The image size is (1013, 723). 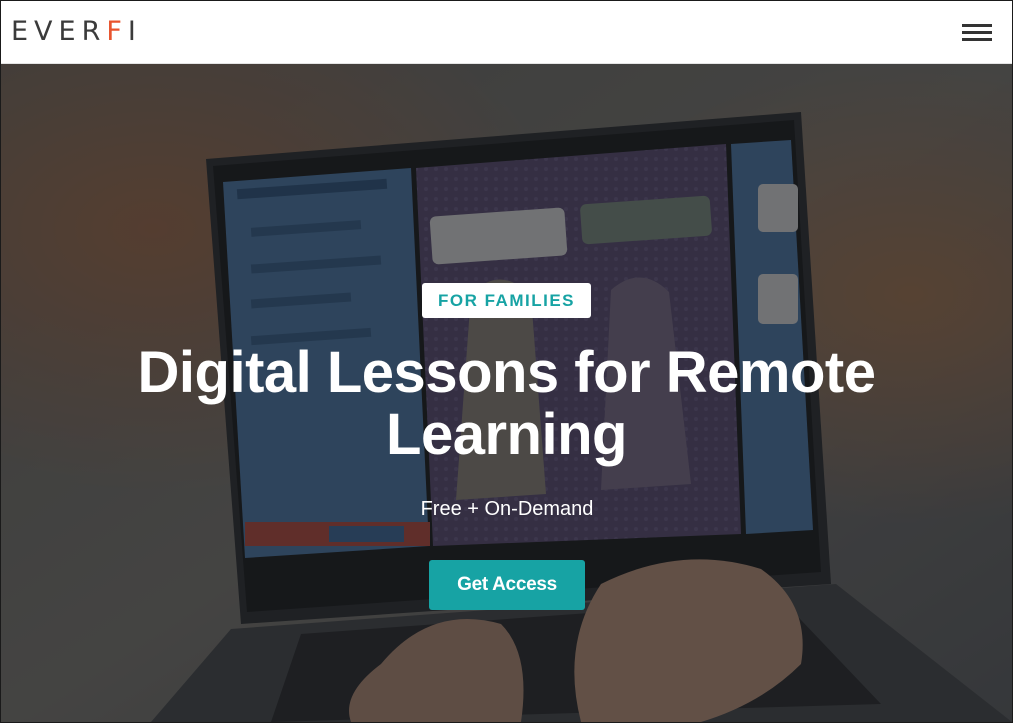 I want to click on hero-headline: Digital Lessons for Remote Learning, so click(x=506, y=403).